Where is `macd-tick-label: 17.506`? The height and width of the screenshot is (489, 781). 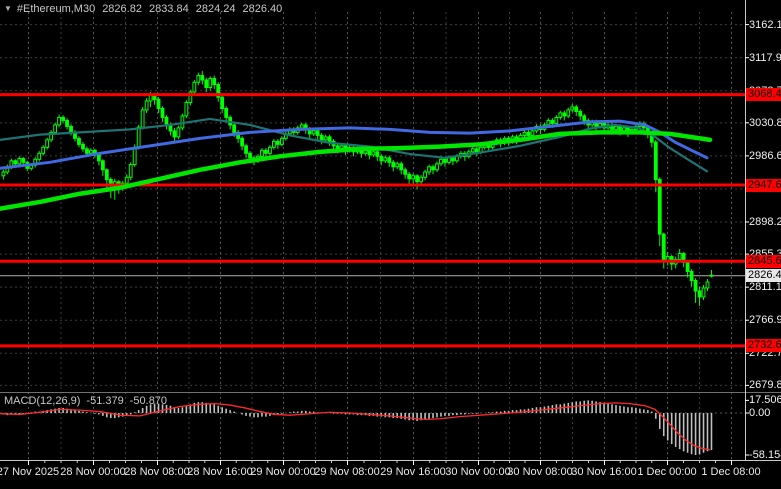
macd-tick-label: 17.506 is located at coordinates (765, 400).